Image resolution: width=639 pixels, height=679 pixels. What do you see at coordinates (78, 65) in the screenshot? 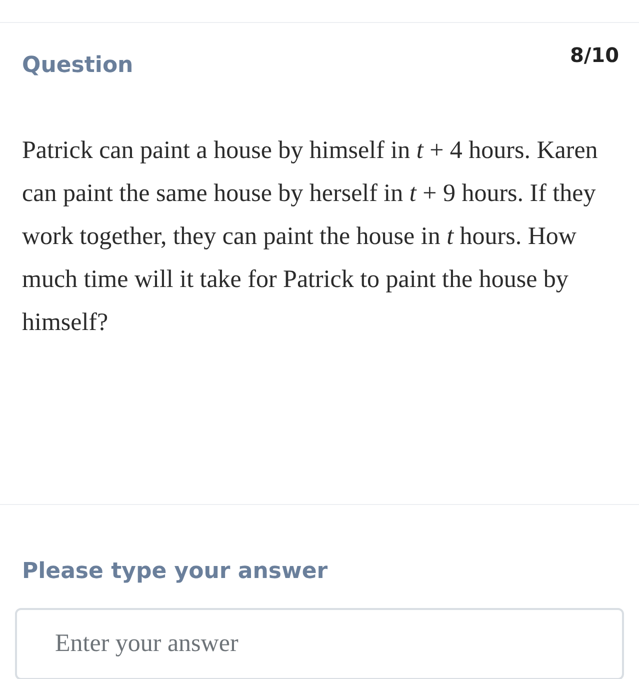
I see `section-label: Question` at bounding box center [78, 65].